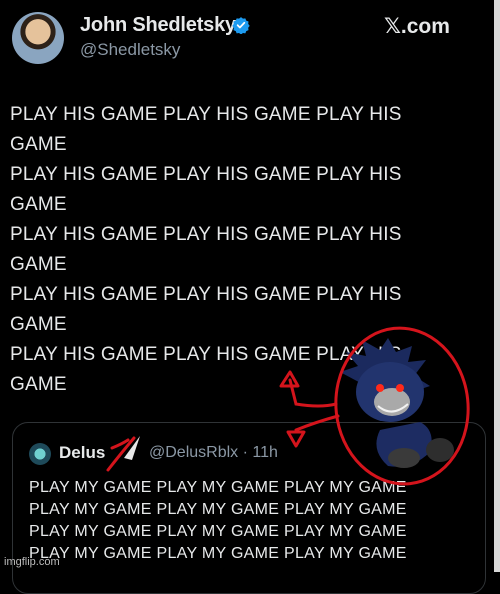 Image resolution: width=500 pixels, height=594 pixels. Describe the element at coordinates (40, 454) in the screenshot. I see `quoted-author-avatar` at that location.